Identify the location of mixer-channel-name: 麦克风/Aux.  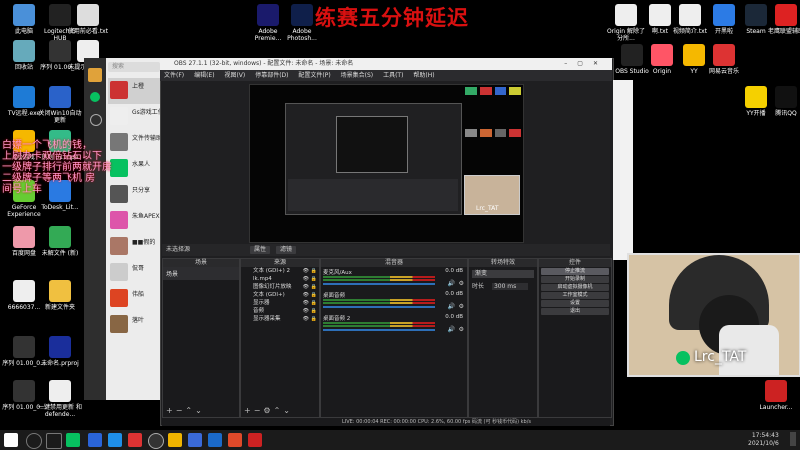
(337, 273).